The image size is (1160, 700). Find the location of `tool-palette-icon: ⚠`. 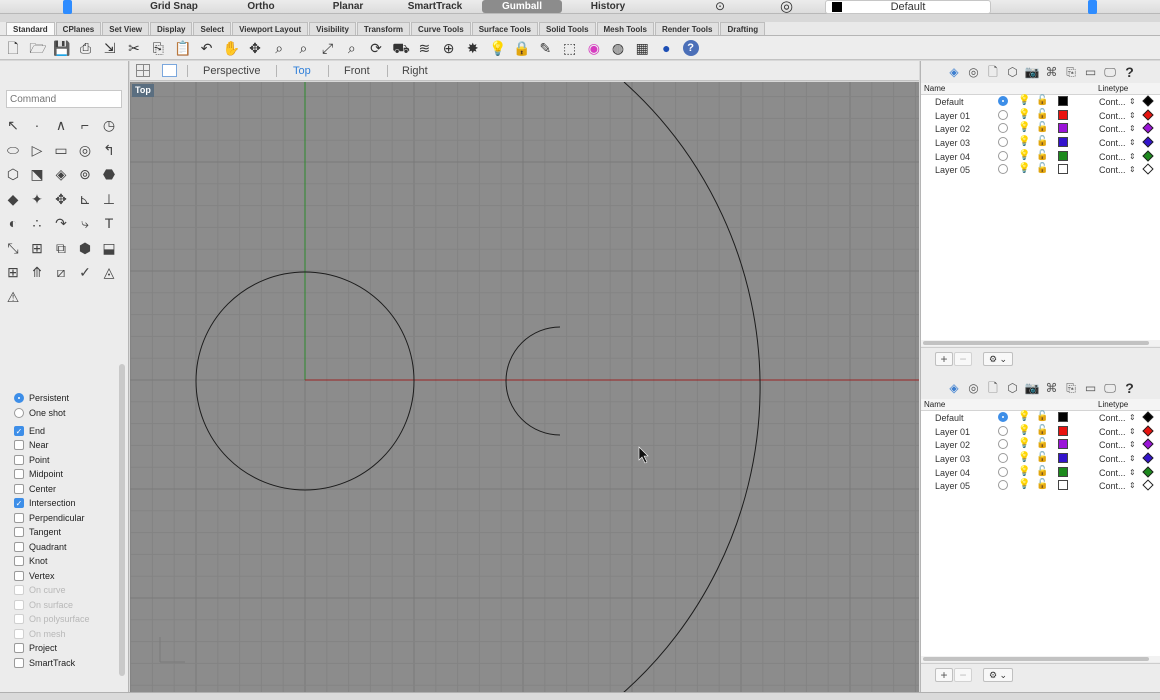

tool-palette-icon: ⚠ is located at coordinates (13, 297).